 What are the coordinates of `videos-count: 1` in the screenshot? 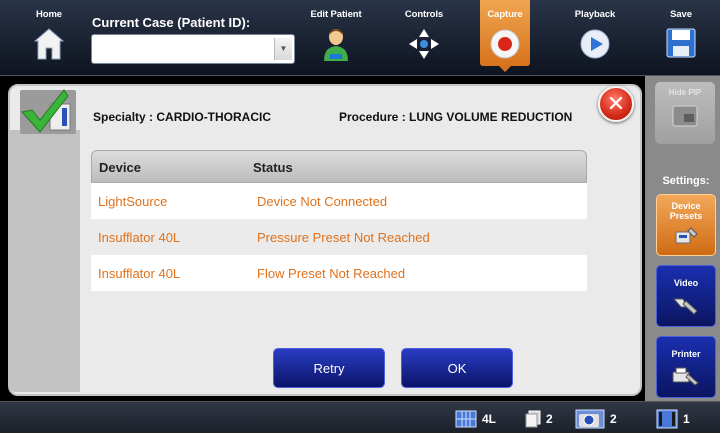 It's located at (686, 419).